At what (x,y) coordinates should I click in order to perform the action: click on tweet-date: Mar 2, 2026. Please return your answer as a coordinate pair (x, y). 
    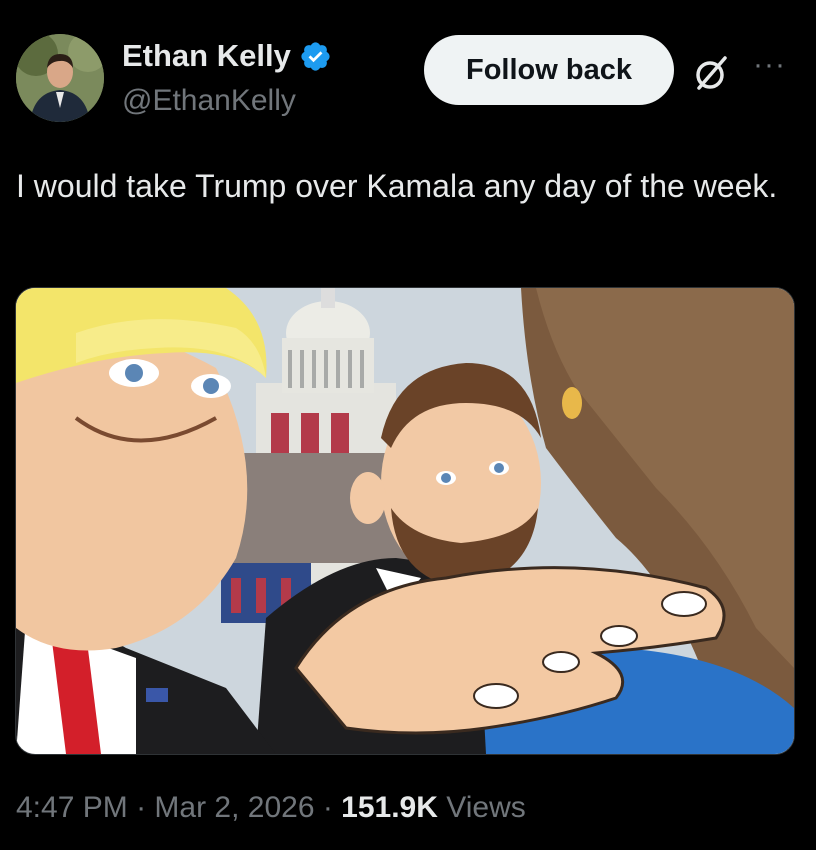
    Looking at the image, I should click on (234, 807).